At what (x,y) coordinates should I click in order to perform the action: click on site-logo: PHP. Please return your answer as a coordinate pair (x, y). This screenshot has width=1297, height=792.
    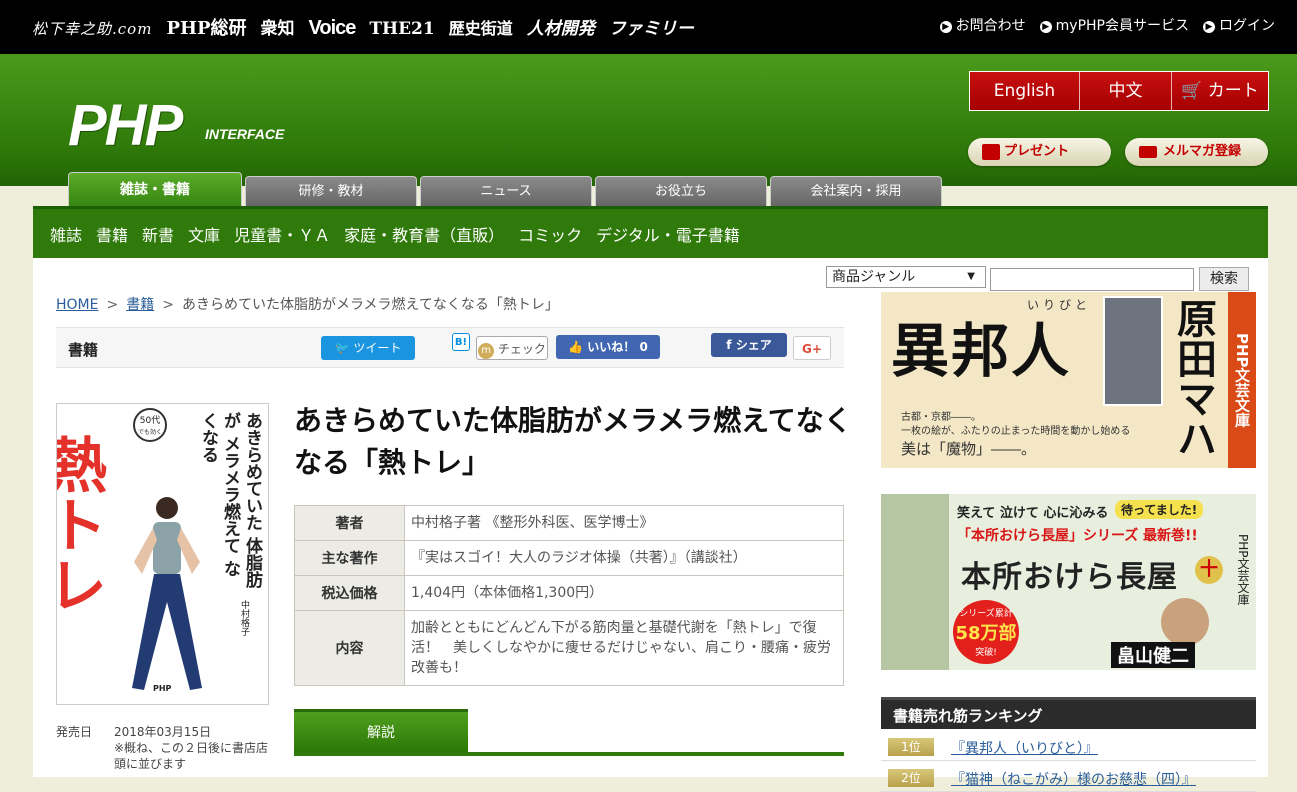
    Looking at the image, I should click on (125, 125).